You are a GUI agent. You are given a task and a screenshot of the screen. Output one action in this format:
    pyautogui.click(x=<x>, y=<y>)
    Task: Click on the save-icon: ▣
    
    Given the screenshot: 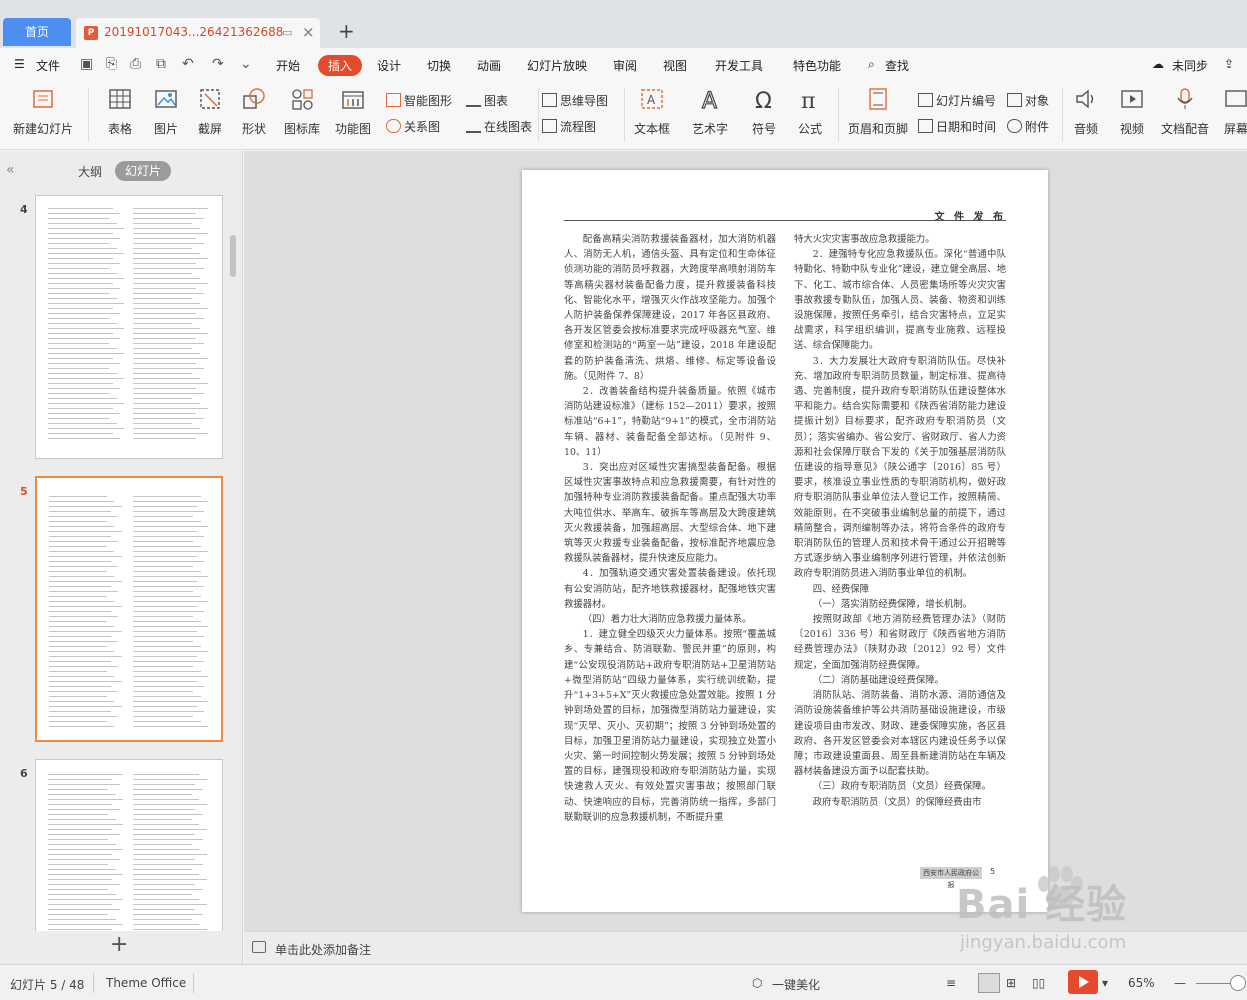 What is the action you would take?
    pyautogui.click(x=86, y=64)
    